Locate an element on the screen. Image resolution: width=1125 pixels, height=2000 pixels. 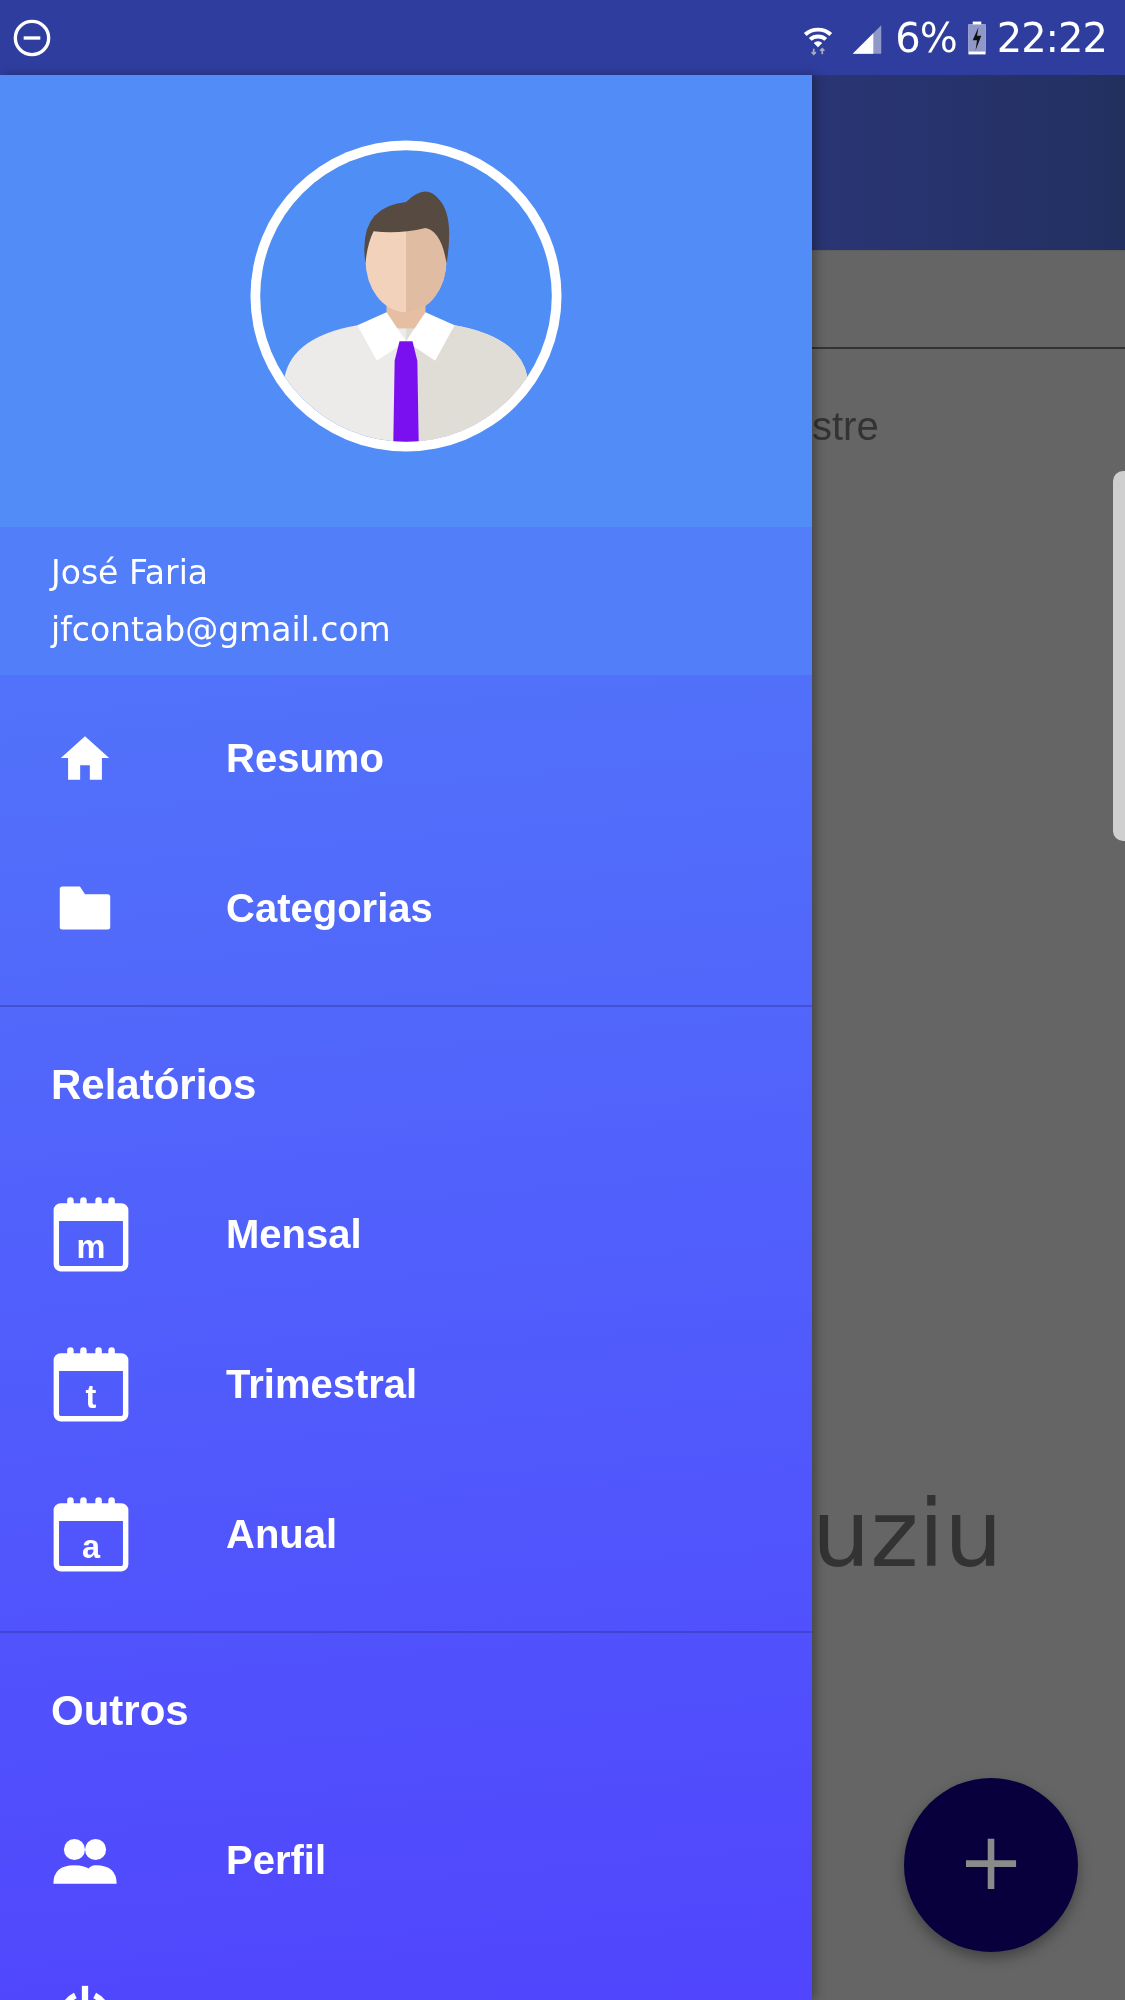
section-heading: Relatórios is located at coordinates (154, 1085).